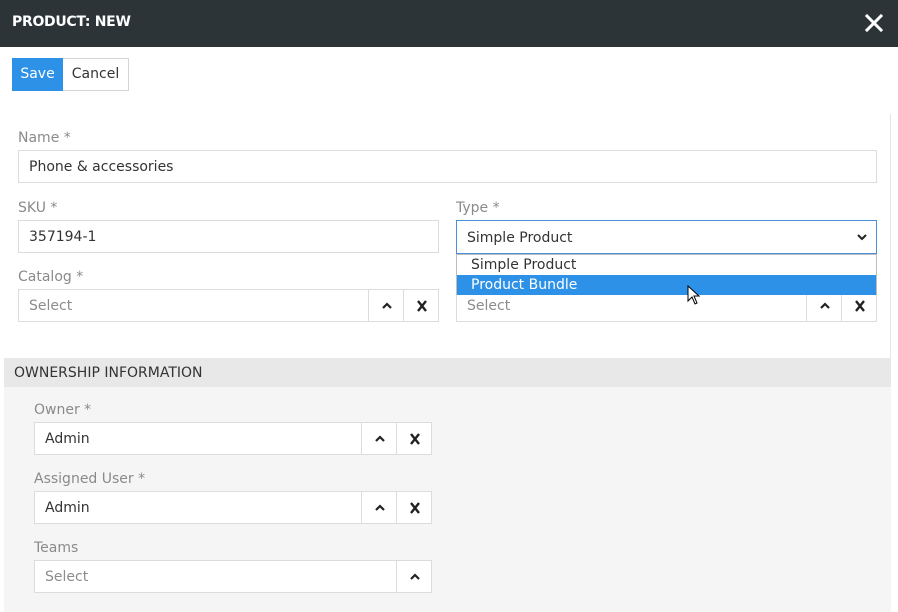 This screenshot has height=612, width=898. What do you see at coordinates (478, 208) in the screenshot?
I see `type-label: Type *` at bounding box center [478, 208].